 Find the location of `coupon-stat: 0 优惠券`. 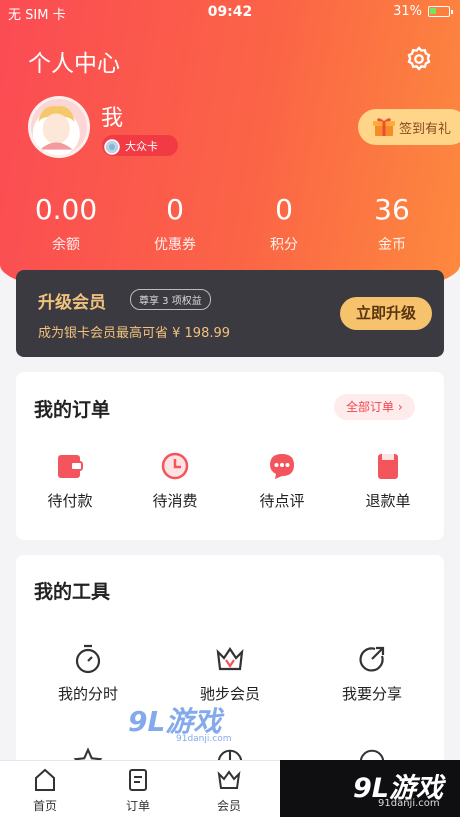

coupon-stat: 0 优惠券 is located at coordinates (175, 223).